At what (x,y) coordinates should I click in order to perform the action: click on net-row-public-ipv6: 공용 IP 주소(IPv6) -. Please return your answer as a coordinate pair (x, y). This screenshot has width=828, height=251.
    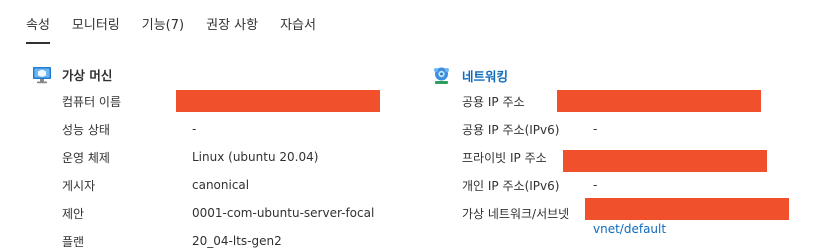
    Looking at the image, I should click on (529, 129).